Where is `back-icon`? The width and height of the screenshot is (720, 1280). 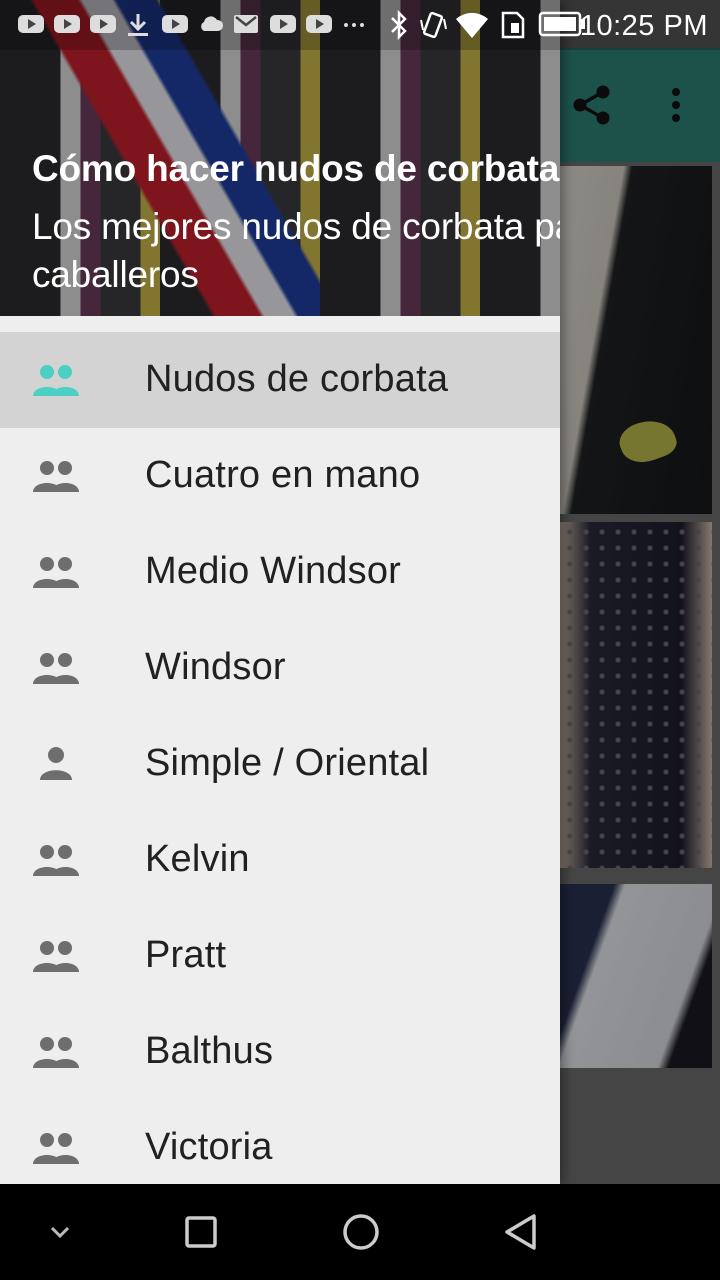
back-icon is located at coordinates (521, 1232).